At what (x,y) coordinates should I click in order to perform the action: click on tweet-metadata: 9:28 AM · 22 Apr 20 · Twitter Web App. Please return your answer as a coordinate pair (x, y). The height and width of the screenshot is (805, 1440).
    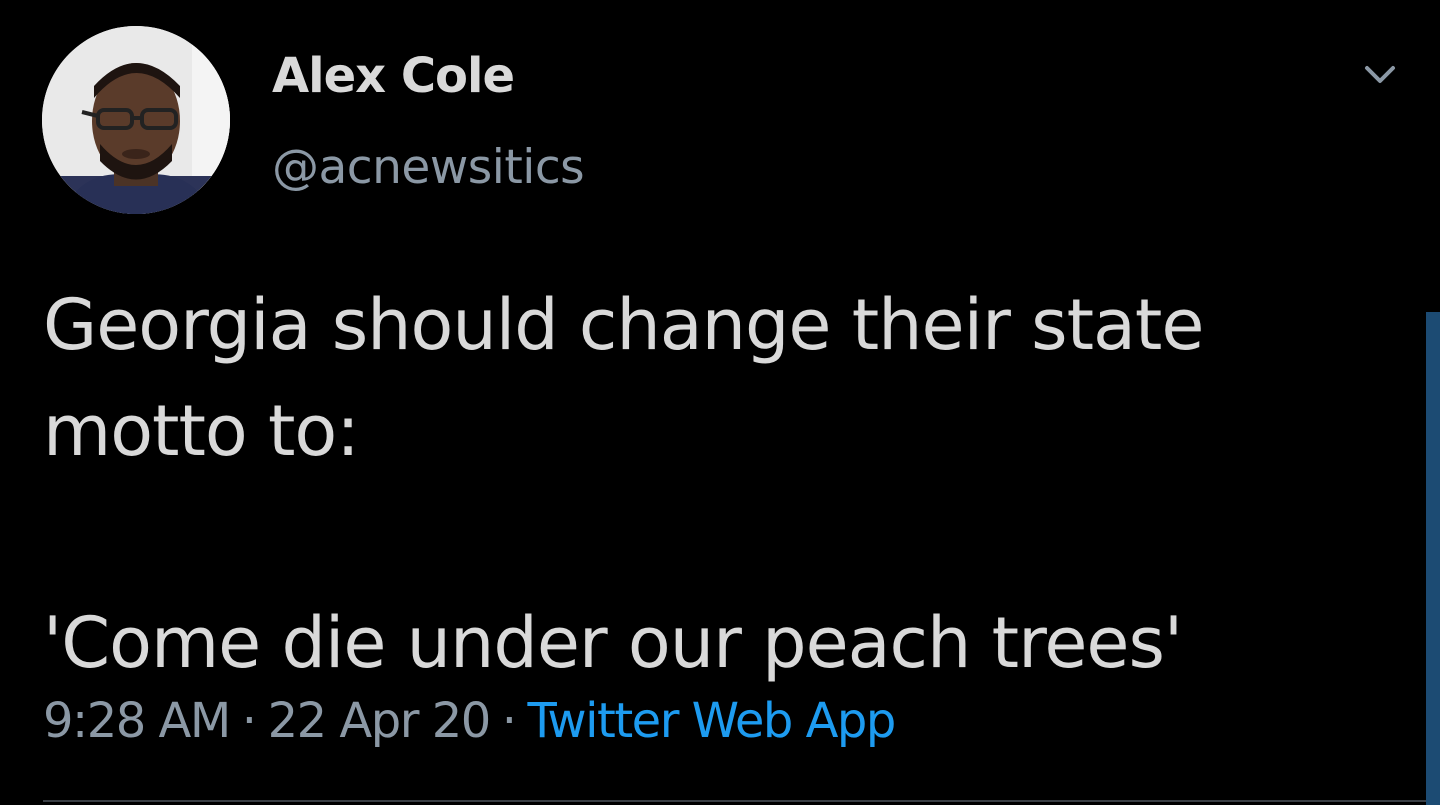
    Looking at the image, I should click on (470, 721).